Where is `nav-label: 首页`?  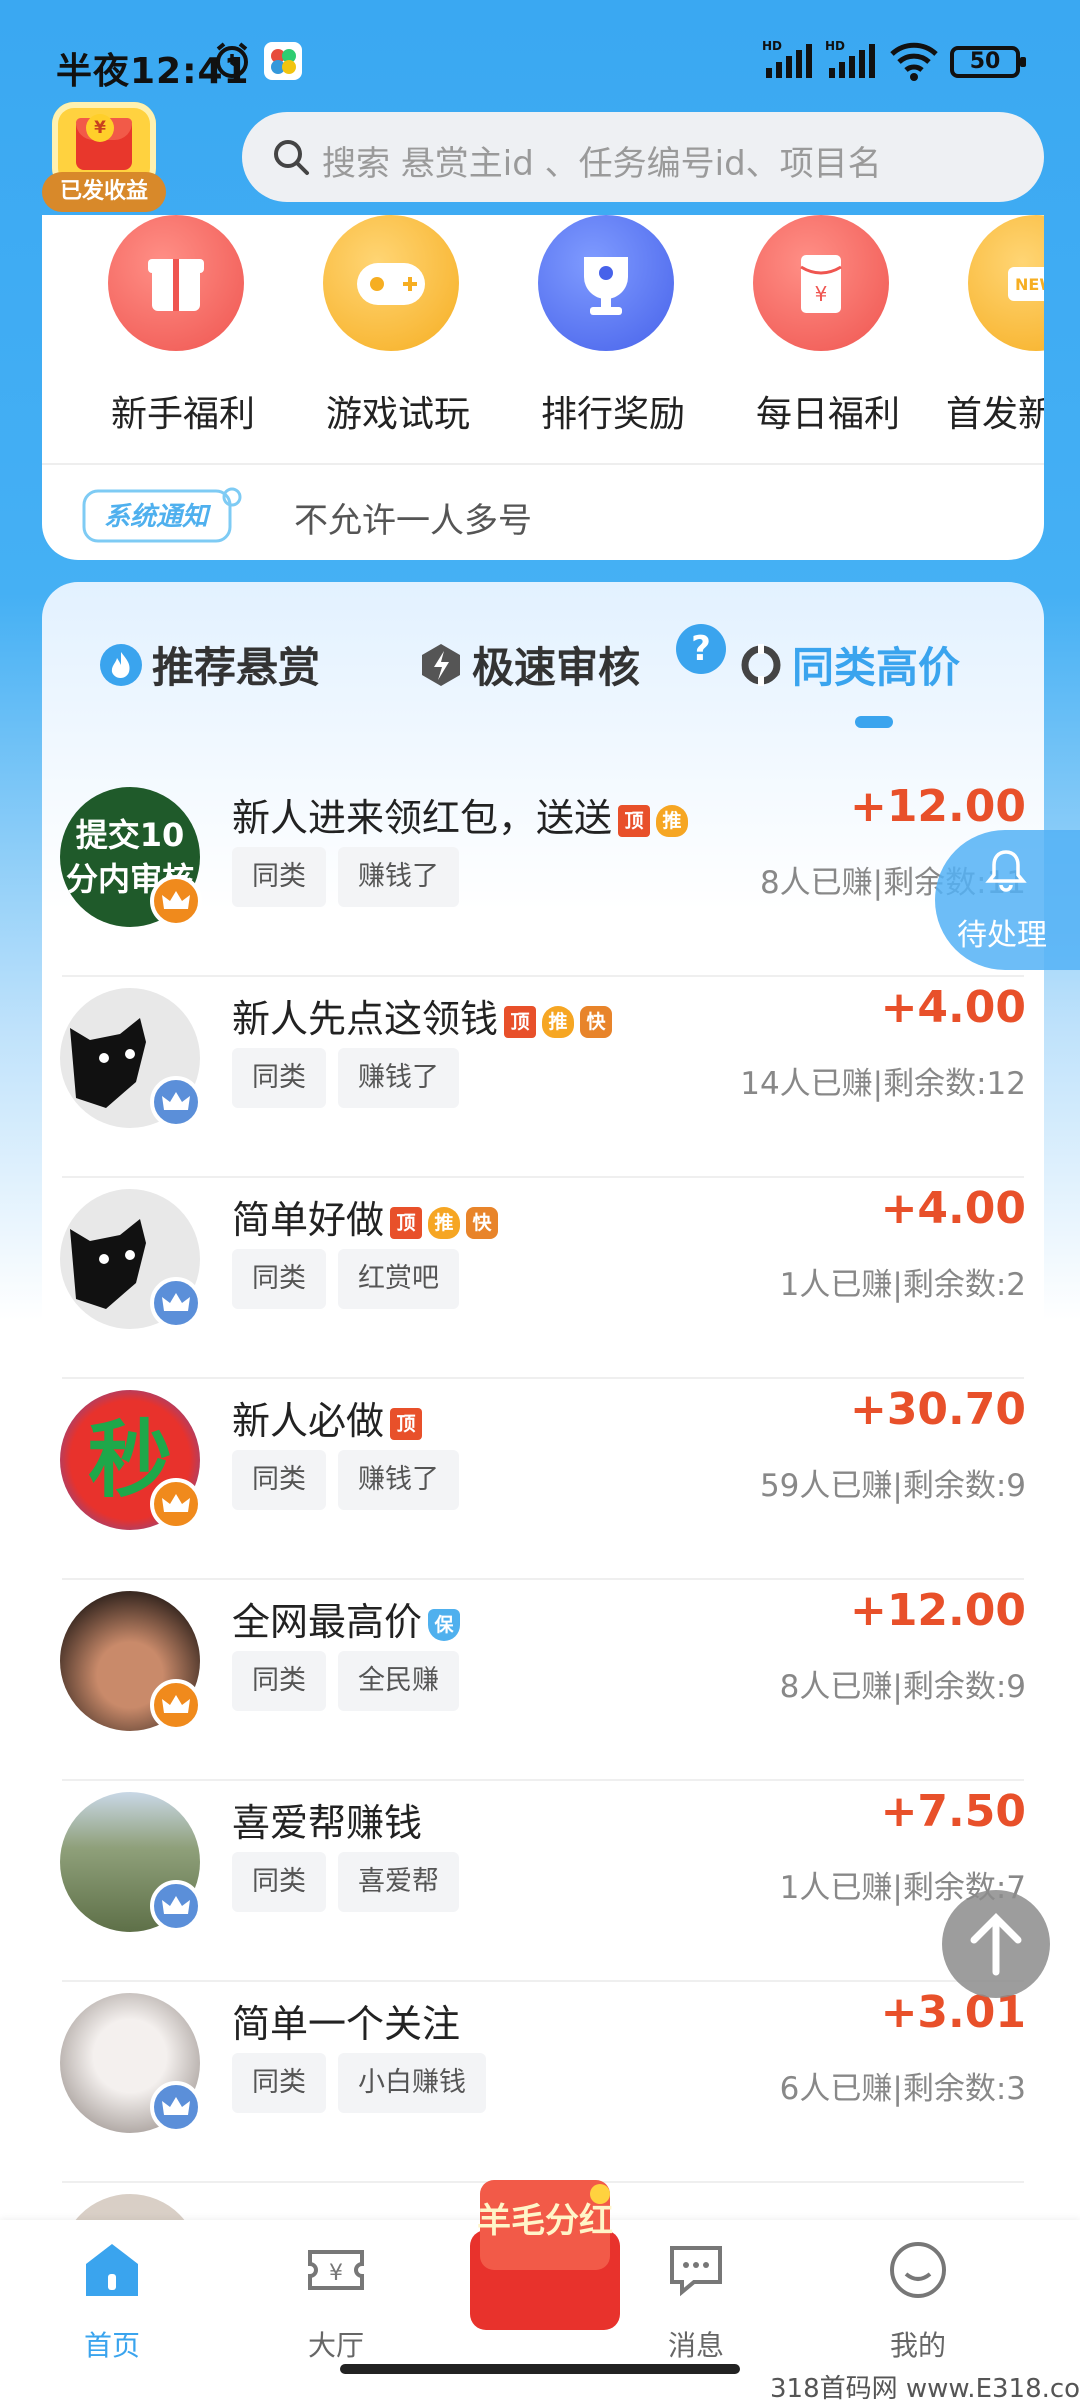
nav-label: 首页 is located at coordinates (111, 2345).